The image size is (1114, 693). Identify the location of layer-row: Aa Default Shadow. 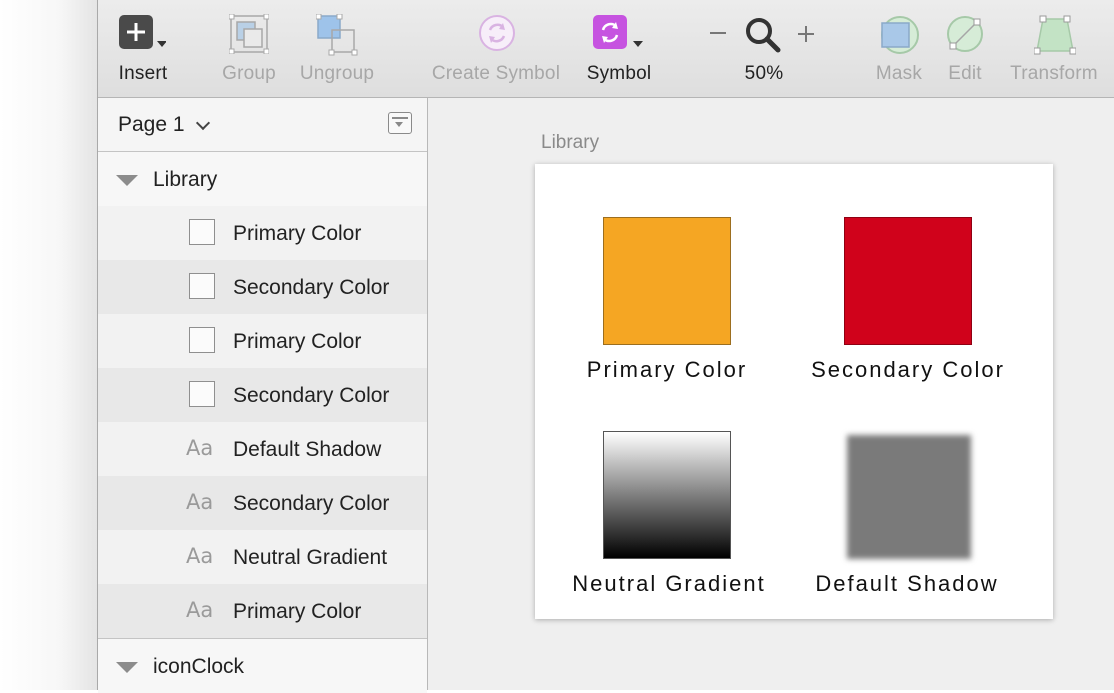
(262, 449).